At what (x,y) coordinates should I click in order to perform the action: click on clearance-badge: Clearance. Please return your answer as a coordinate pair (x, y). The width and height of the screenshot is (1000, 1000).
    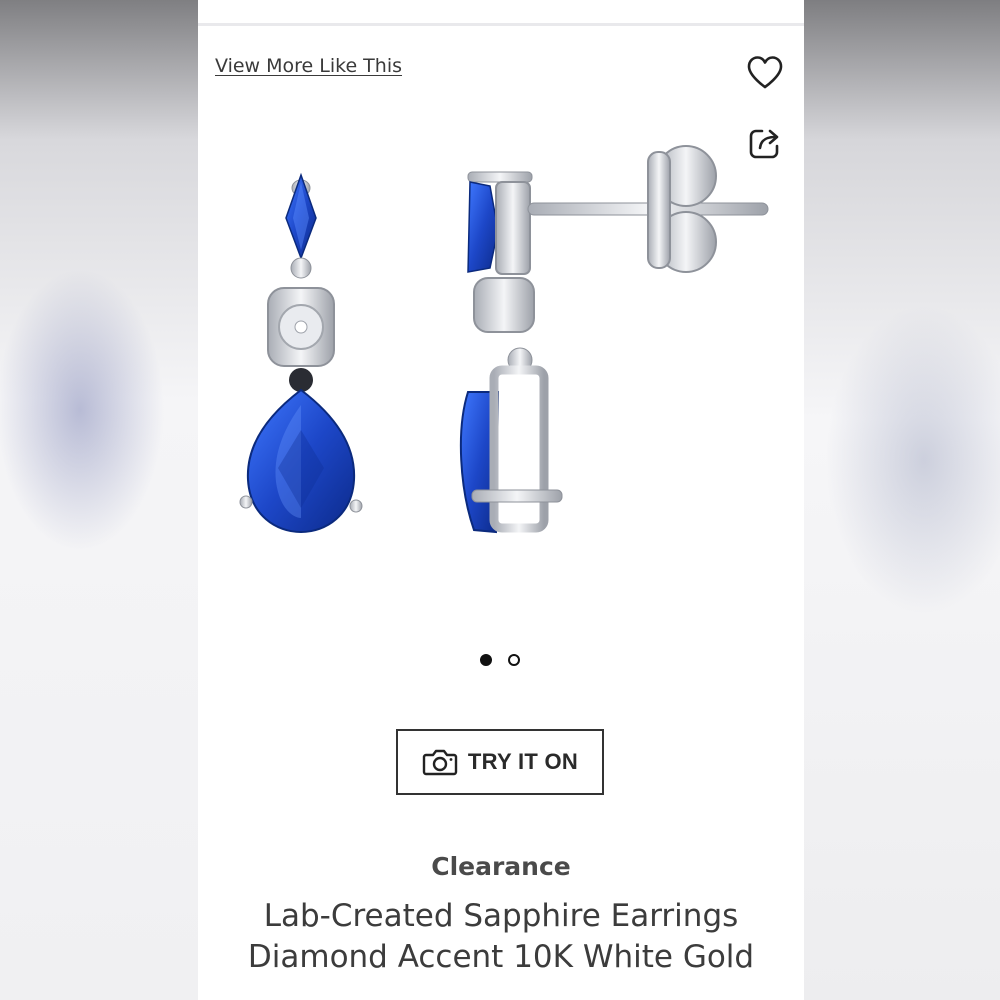
    Looking at the image, I should click on (501, 866).